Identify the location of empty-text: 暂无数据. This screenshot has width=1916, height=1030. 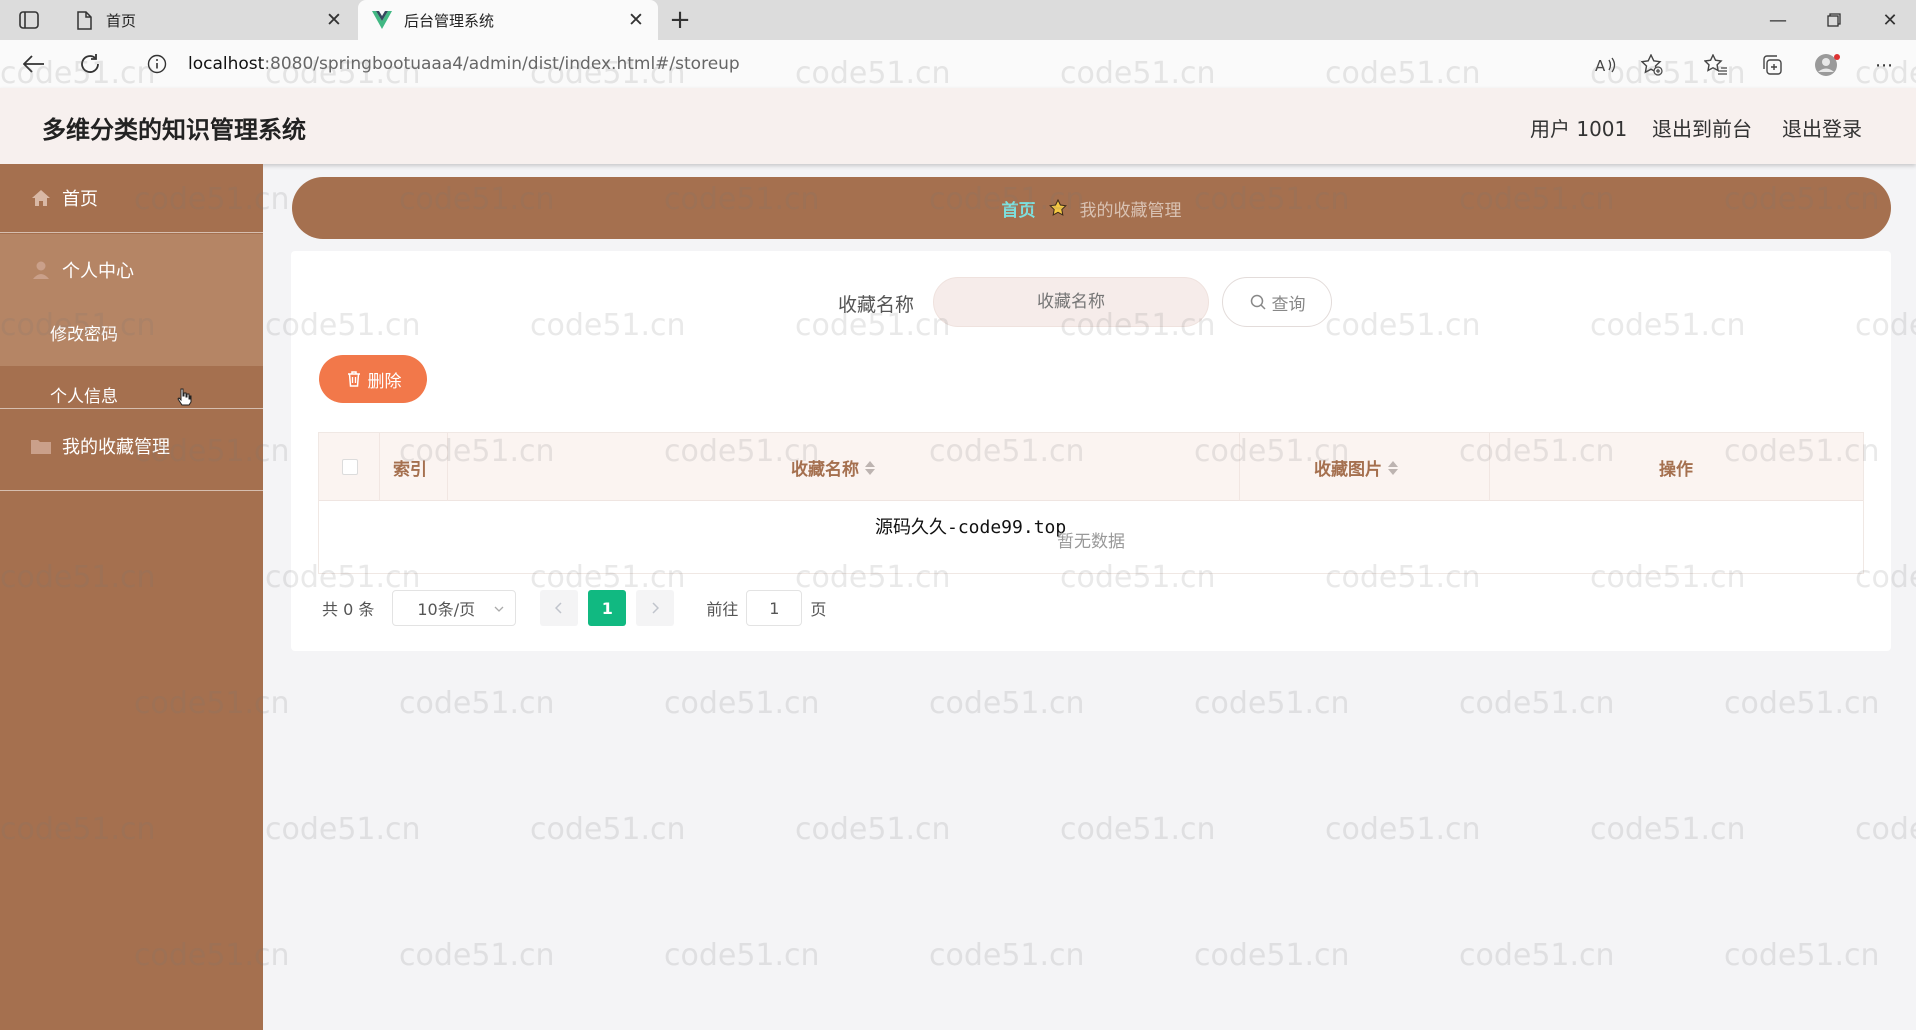
(1091, 542).